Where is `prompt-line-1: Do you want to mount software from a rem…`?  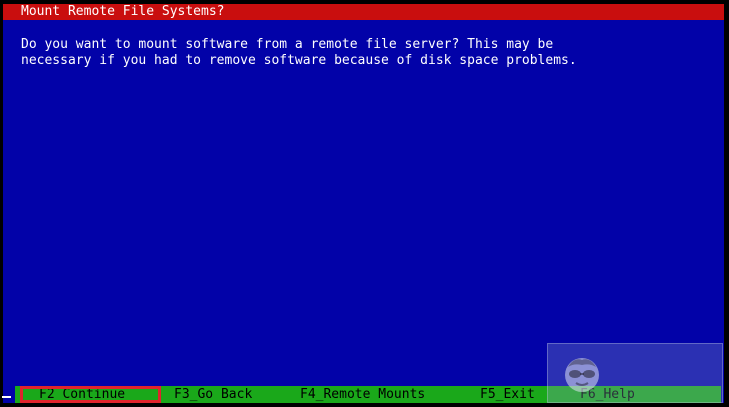 prompt-line-1: Do you want to mount software from a rem… is located at coordinates (287, 44).